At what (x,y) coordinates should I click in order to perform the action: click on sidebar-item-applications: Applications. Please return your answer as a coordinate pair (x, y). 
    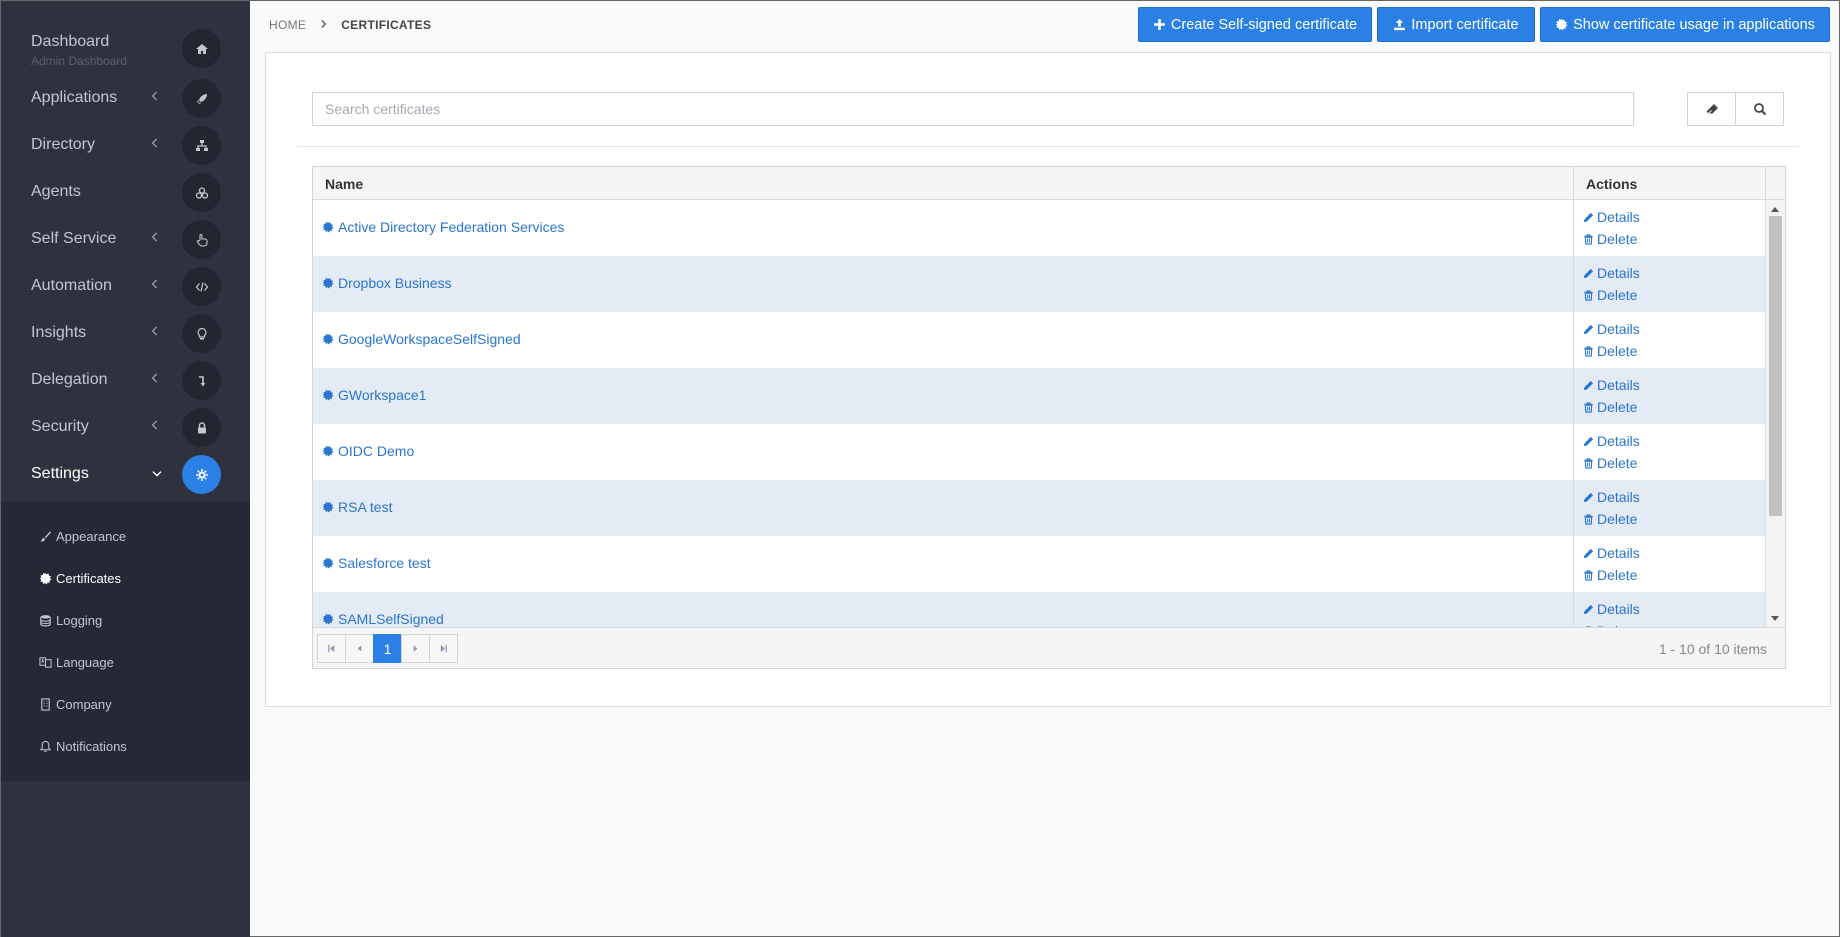
    Looking at the image, I should click on (125, 98).